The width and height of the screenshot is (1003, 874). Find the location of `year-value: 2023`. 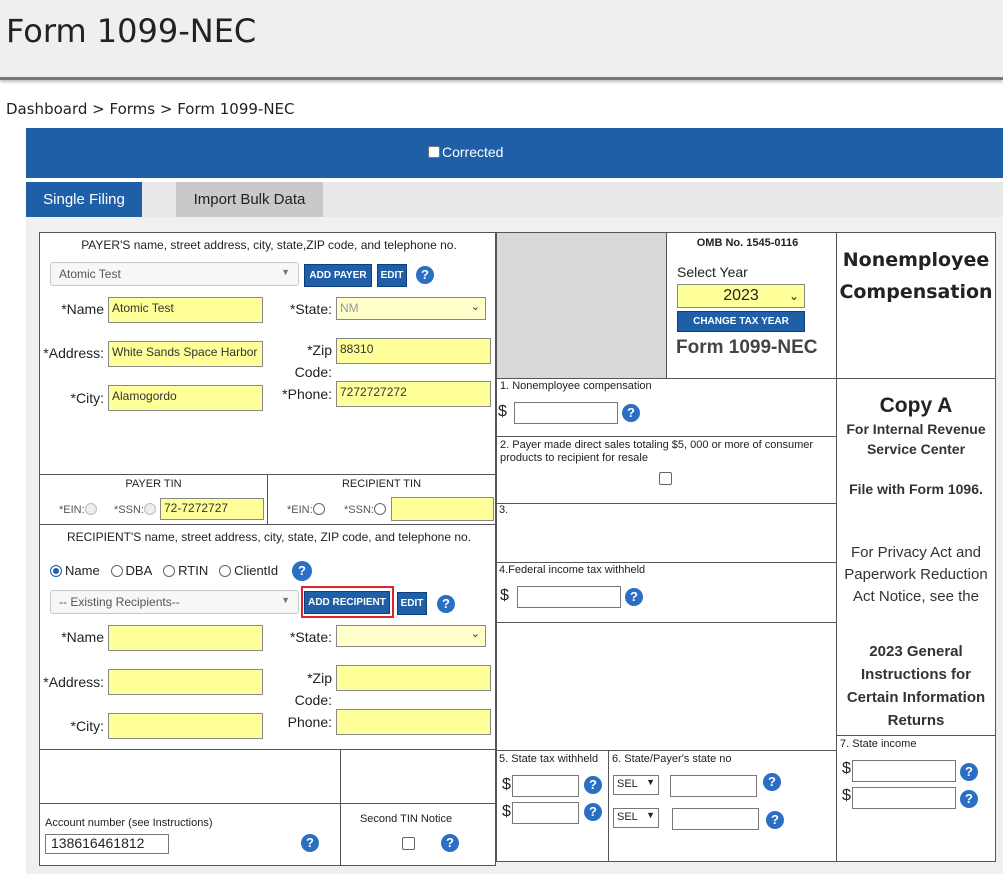

year-value: 2023 is located at coordinates (741, 295).